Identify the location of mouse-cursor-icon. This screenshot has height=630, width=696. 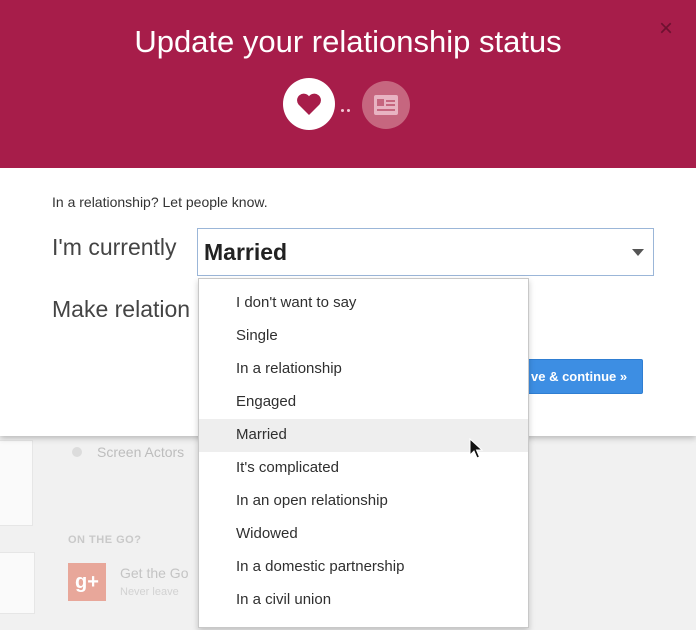
(476, 451).